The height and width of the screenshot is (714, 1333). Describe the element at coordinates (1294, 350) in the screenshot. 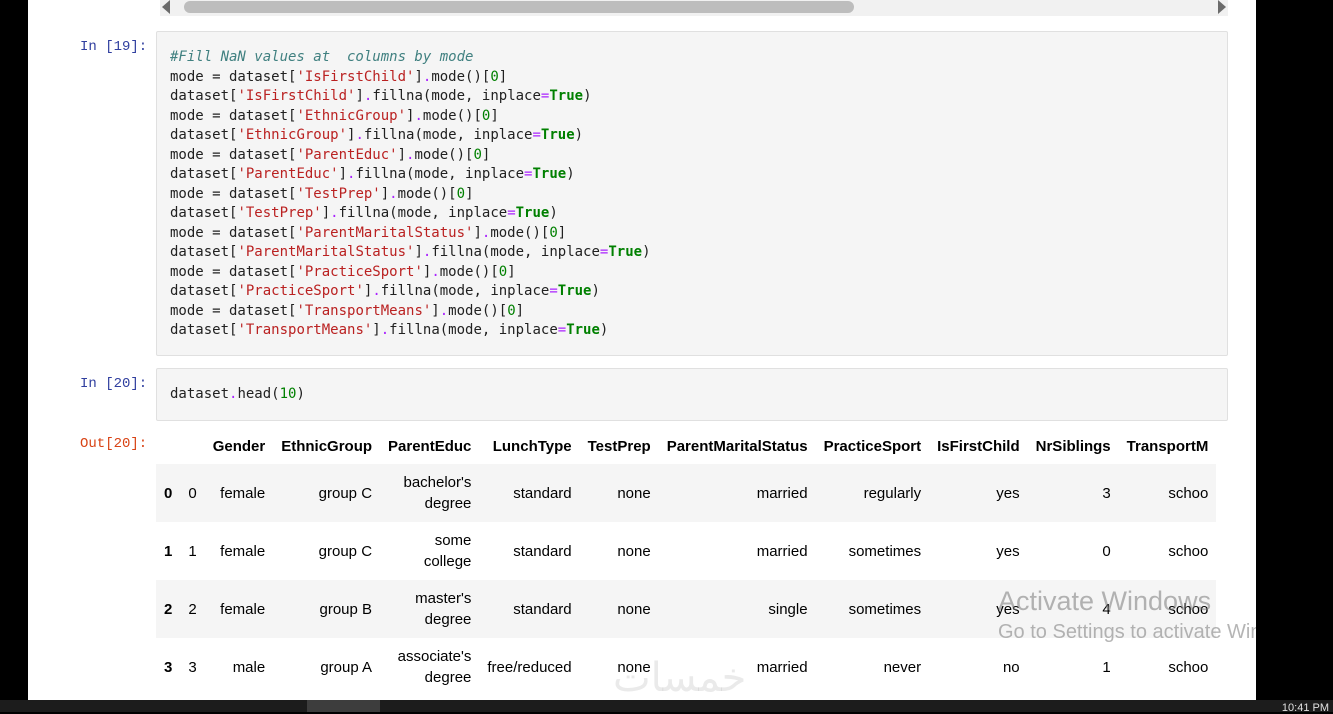

I see `screen-edge` at that location.